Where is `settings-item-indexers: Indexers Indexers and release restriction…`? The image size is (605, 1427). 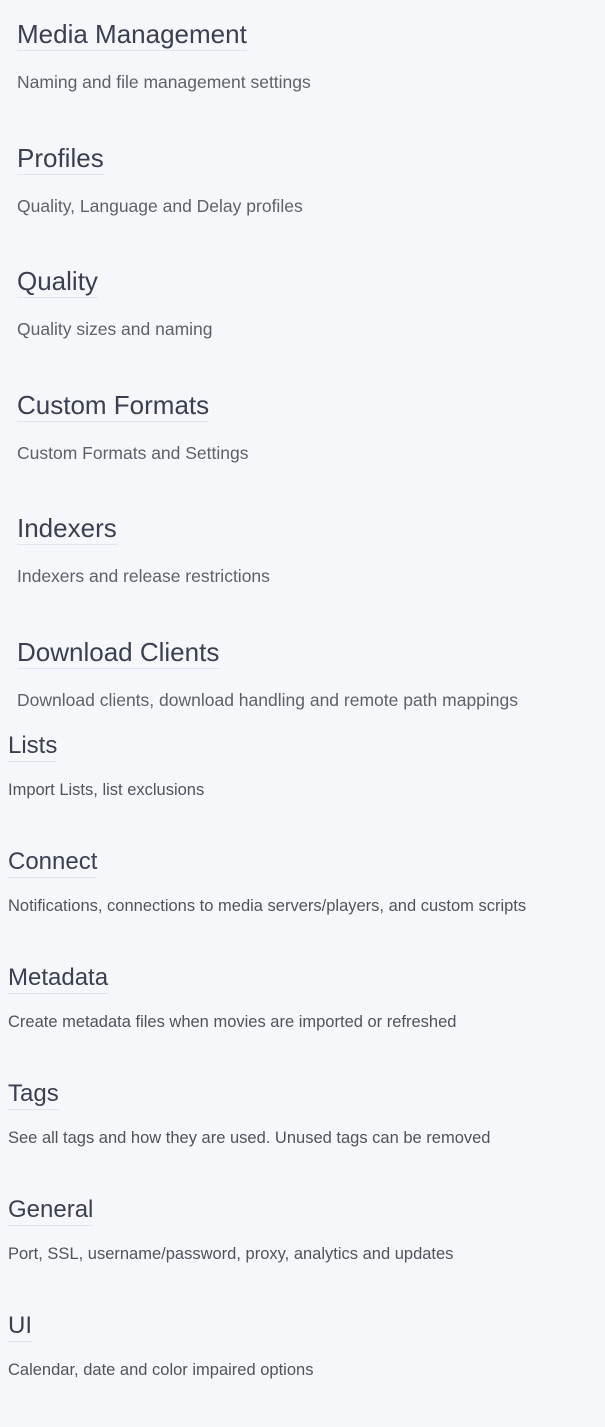
settings-item-indexers: Indexers Indexers and release restriction… is located at coordinates (311, 574).